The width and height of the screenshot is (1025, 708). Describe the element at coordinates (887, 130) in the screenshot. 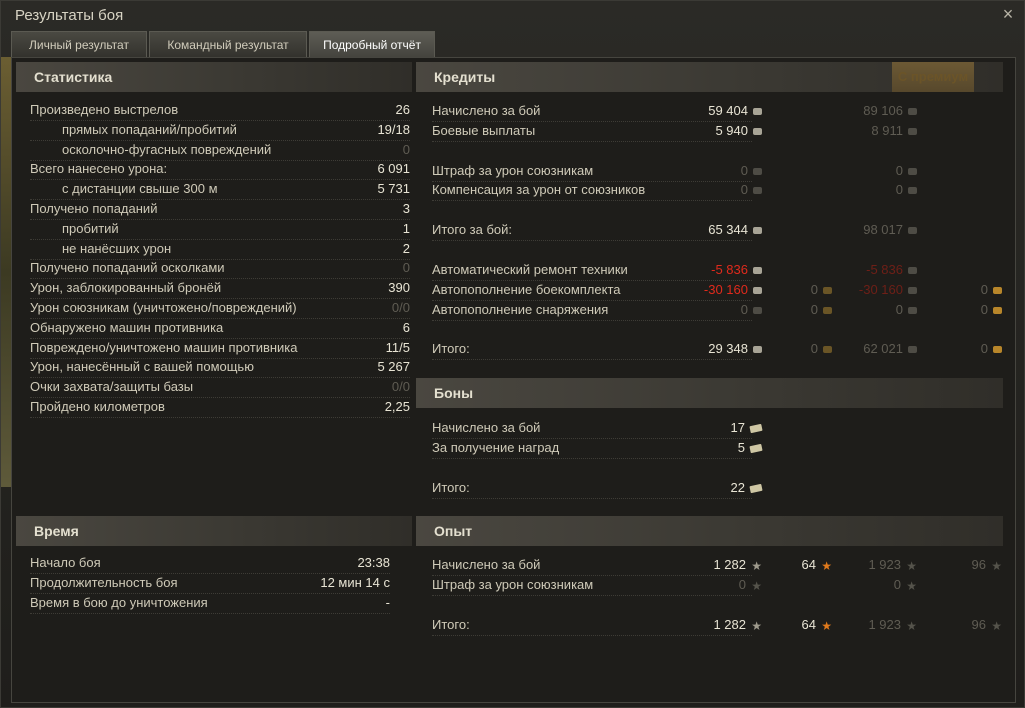

I see `premium-credits-value: 8 911` at that location.